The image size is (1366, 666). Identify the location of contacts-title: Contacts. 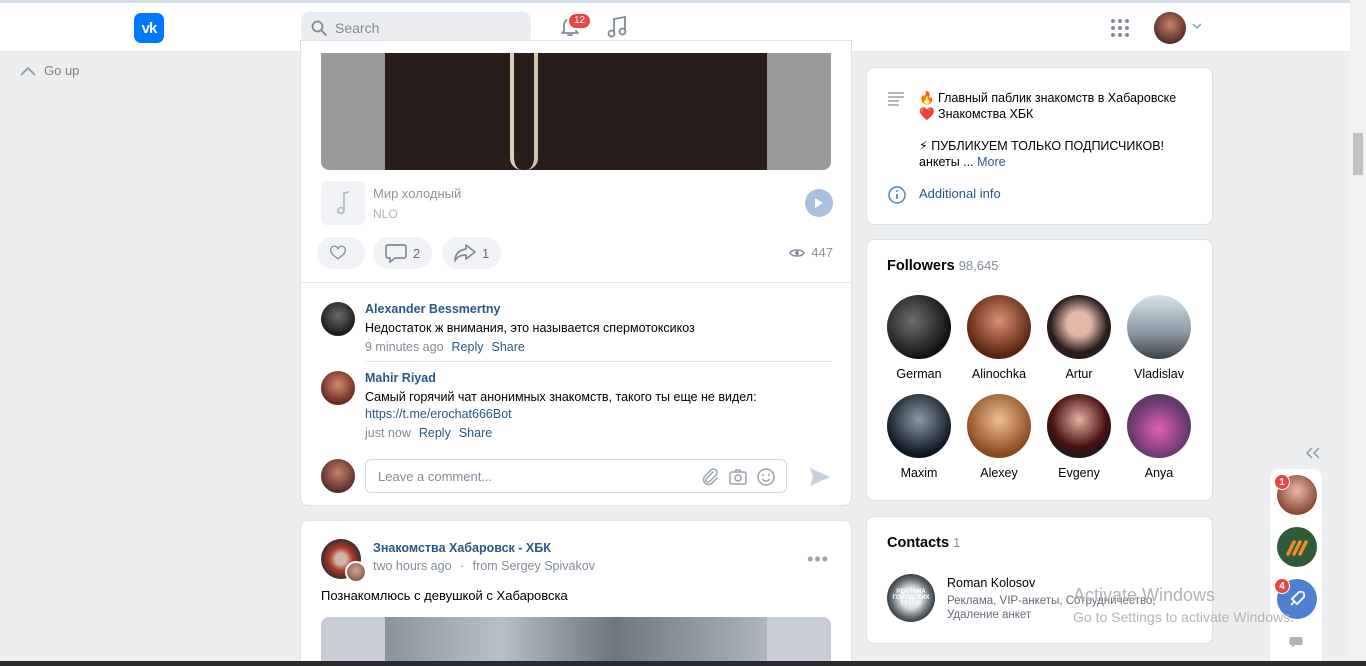
(918, 543).